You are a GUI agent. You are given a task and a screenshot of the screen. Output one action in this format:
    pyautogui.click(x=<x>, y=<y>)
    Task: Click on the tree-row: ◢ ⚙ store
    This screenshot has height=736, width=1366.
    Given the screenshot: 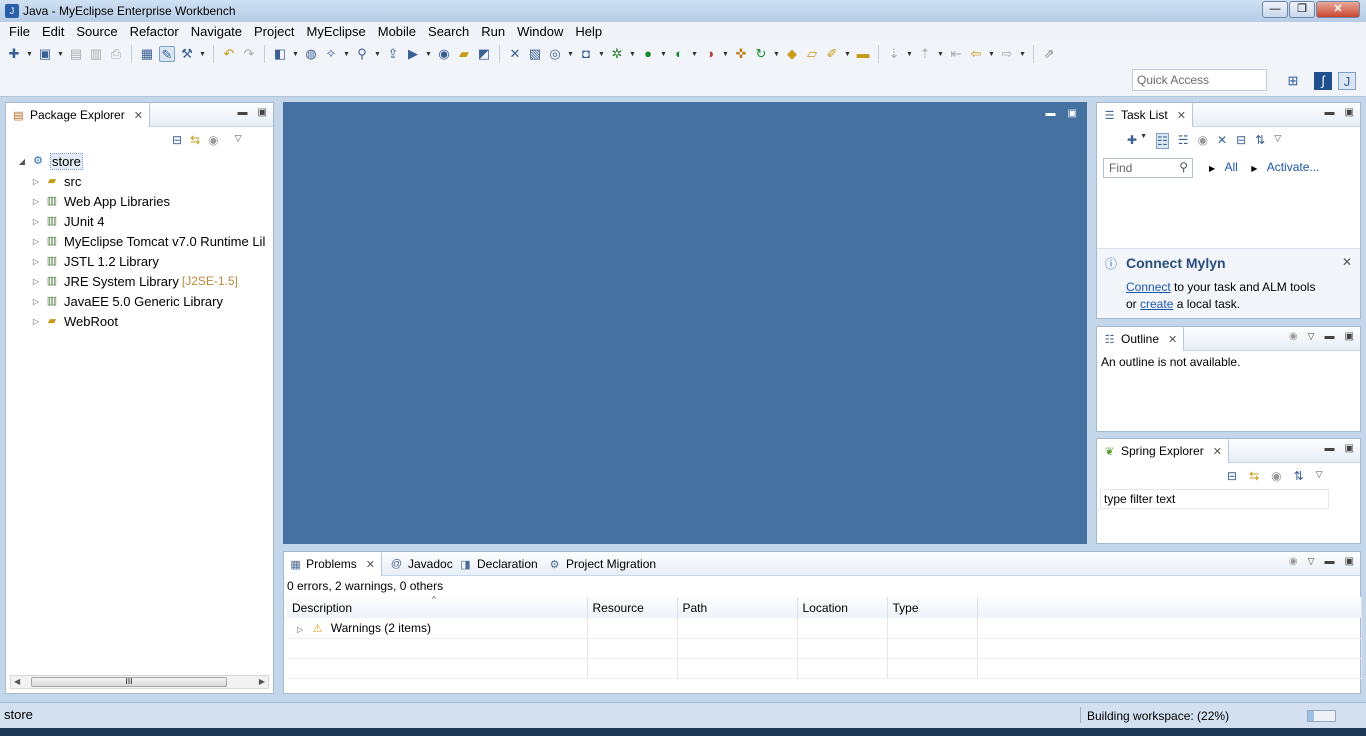 What is the action you would take?
    pyautogui.click(x=140, y=161)
    